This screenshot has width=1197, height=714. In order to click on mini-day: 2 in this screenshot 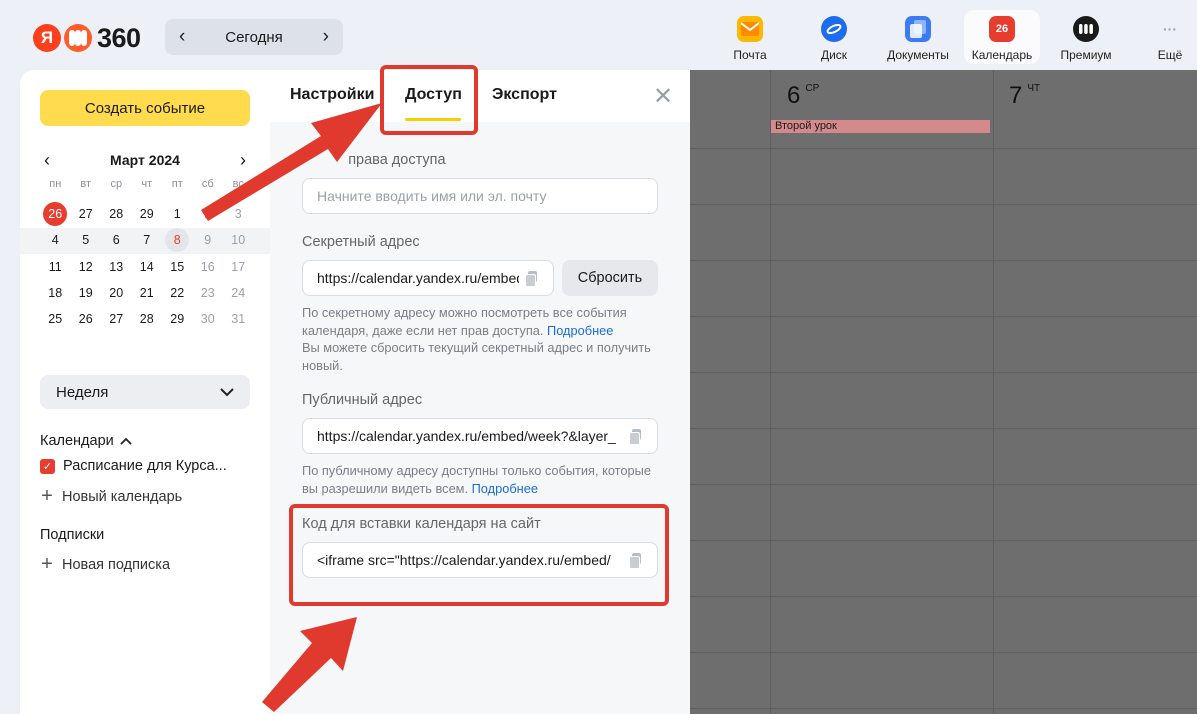, I will do `click(208, 214)`.